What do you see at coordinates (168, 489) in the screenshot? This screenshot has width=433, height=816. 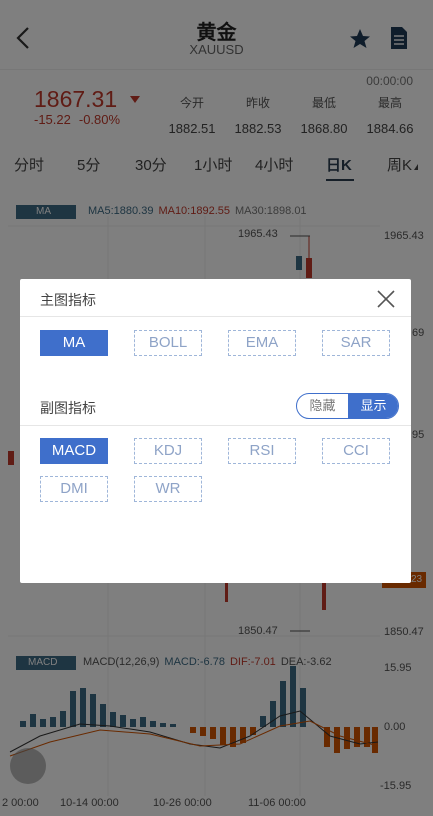 I see `indicator-wr: WR` at bounding box center [168, 489].